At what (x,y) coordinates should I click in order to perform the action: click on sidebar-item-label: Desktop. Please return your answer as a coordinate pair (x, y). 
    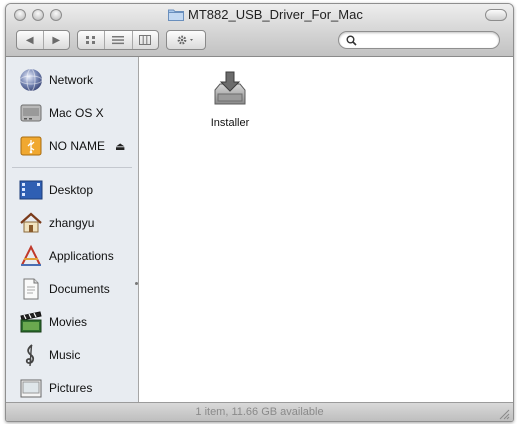
    Looking at the image, I should click on (71, 190).